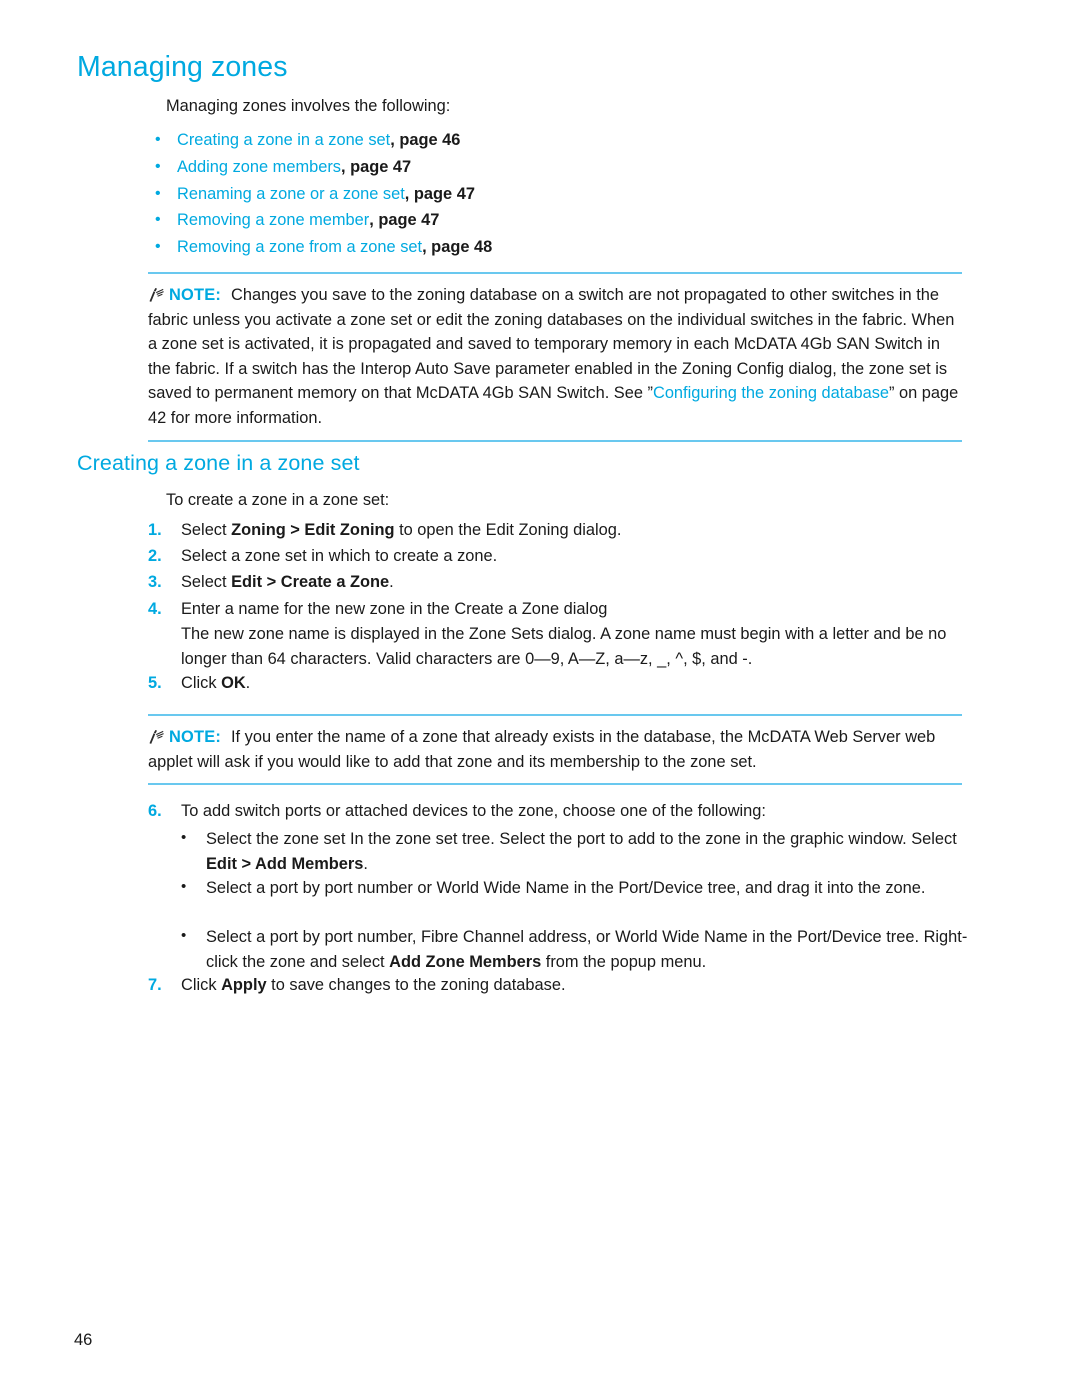 The width and height of the screenshot is (1080, 1397). I want to click on step-text-bold: Apply, so click(244, 985).